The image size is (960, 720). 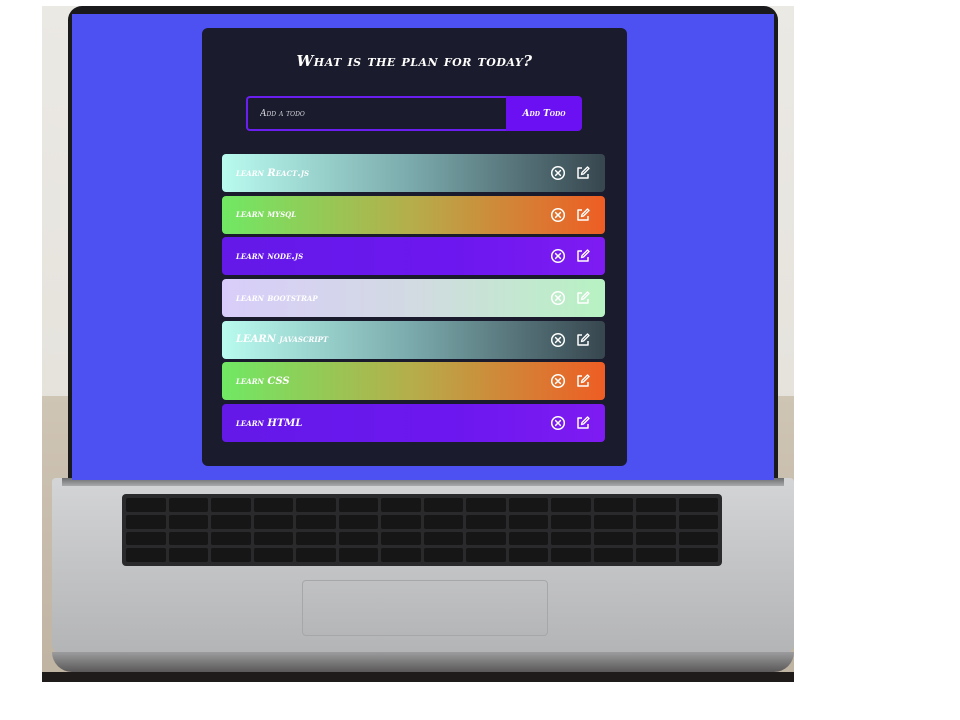 What do you see at coordinates (422, 530) in the screenshot?
I see `laptop-keyboard` at bounding box center [422, 530].